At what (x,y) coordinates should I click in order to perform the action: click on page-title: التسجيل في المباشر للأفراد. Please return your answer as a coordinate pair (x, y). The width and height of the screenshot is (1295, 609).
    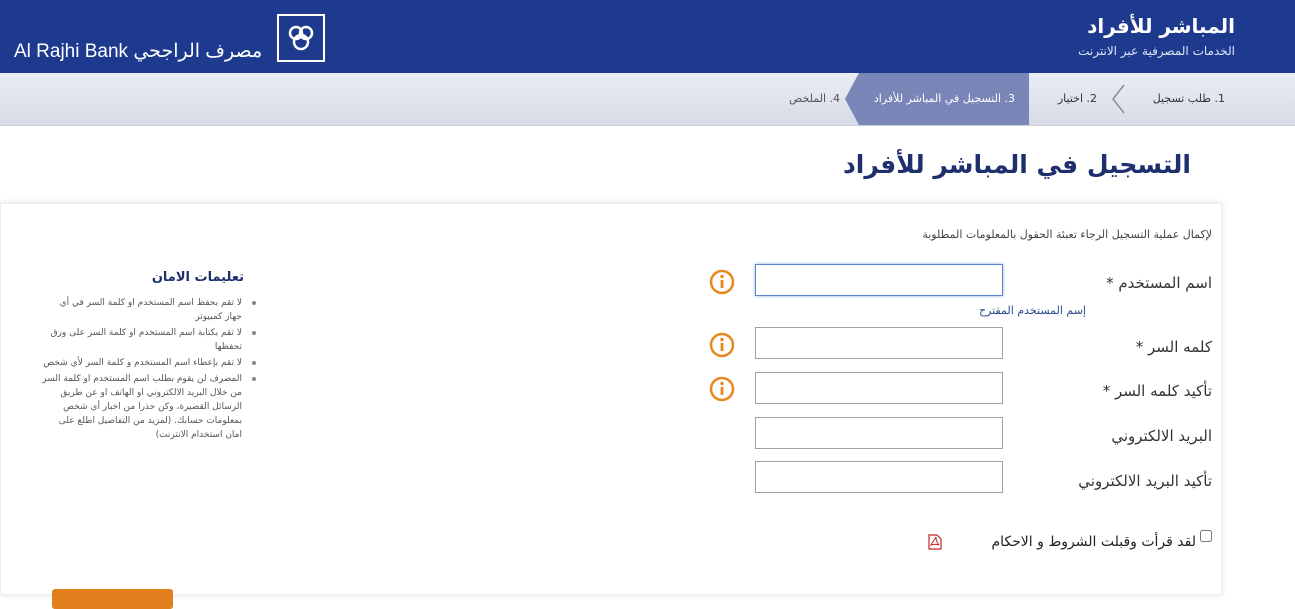
    Looking at the image, I should click on (1016, 164).